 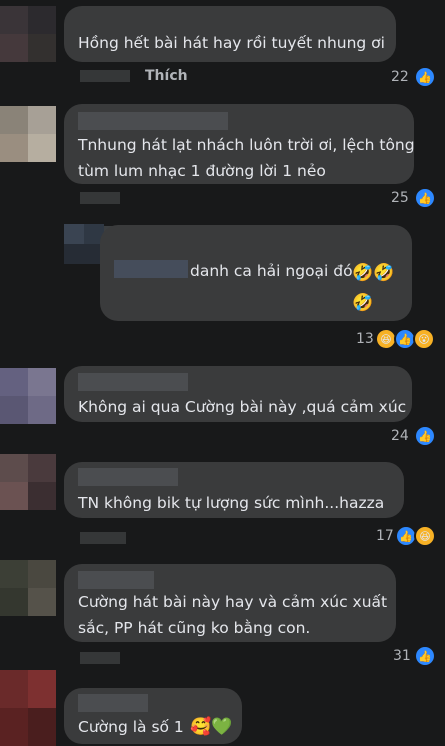 What do you see at coordinates (402, 656) in the screenshot?
I see `reaction-count: 31` at bounding box center [402, 656].